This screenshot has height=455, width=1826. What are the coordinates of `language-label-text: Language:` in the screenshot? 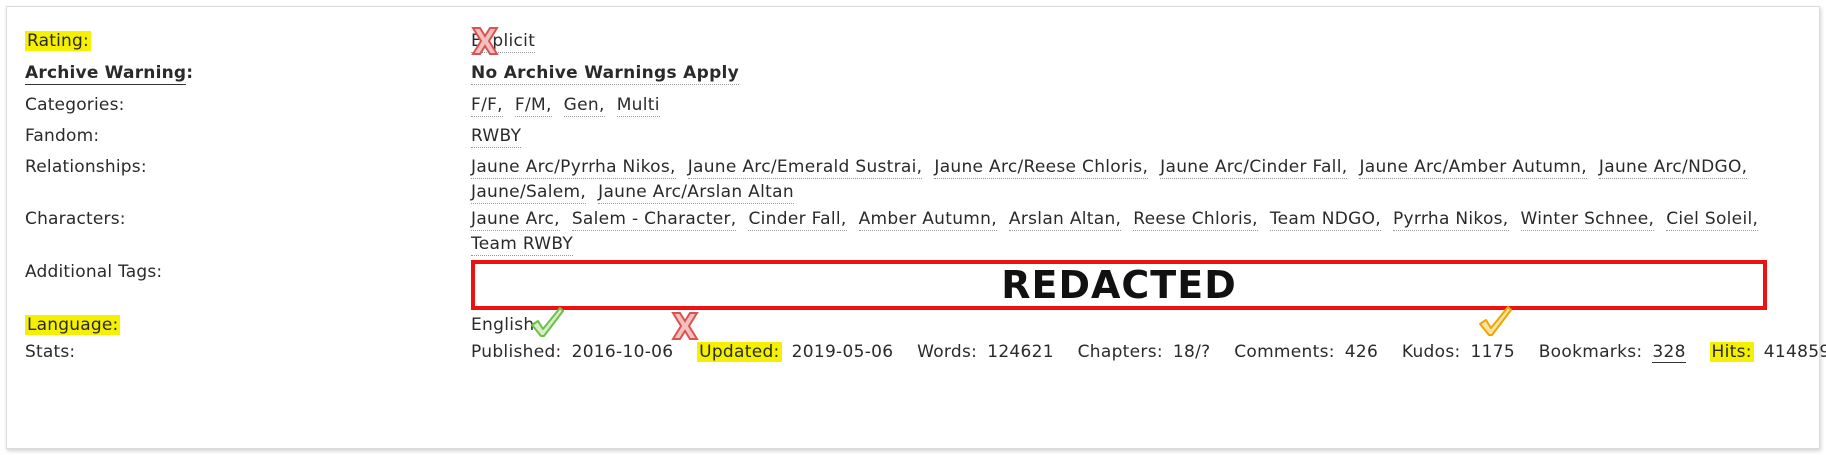 It's located at (73, 325).